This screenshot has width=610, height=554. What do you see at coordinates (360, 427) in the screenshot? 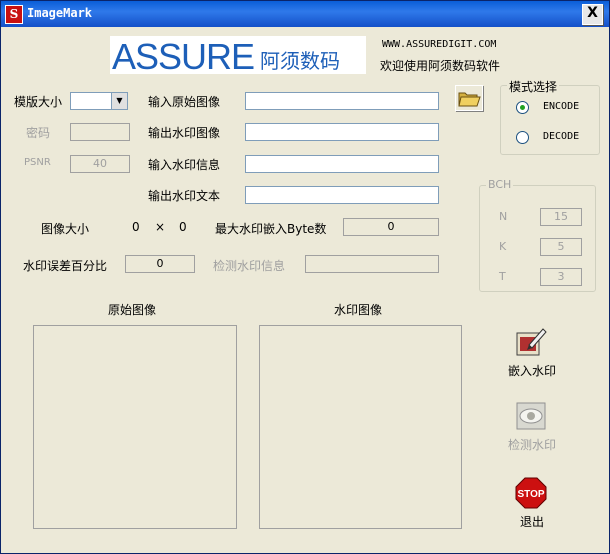
I see `watermark-image-panel` at bounding box center [360, 427].